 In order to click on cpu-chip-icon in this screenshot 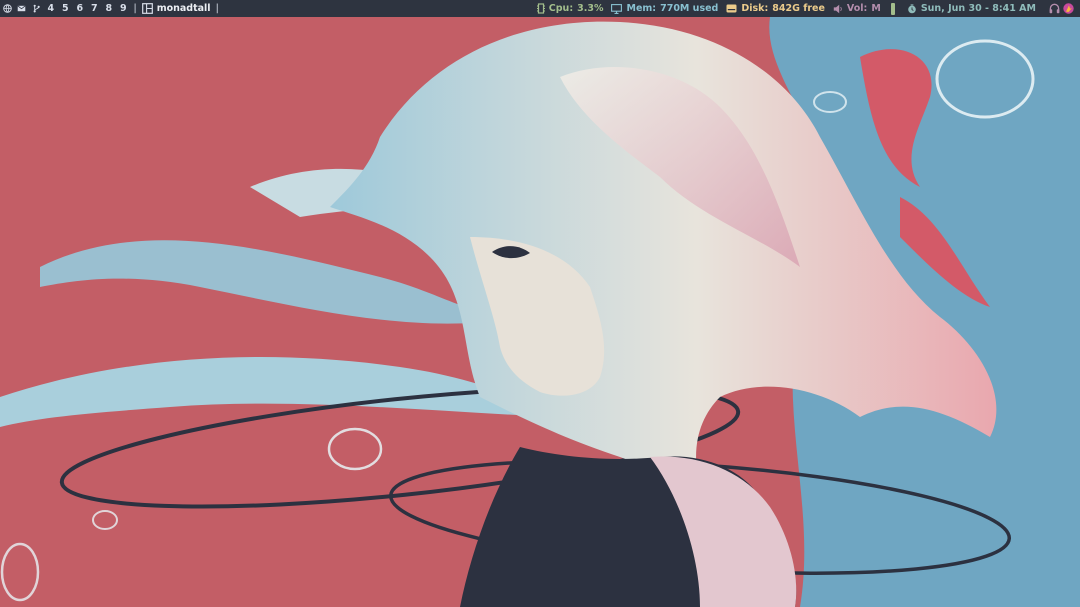, I will do `click(540, 8)`.